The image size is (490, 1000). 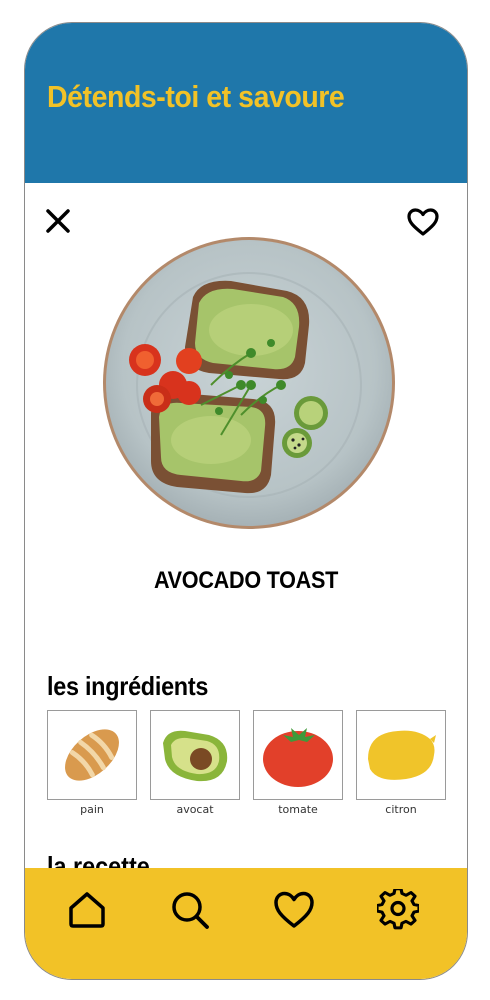 I want to click on ingredient-item: avocat, so click(x=195, y=763).